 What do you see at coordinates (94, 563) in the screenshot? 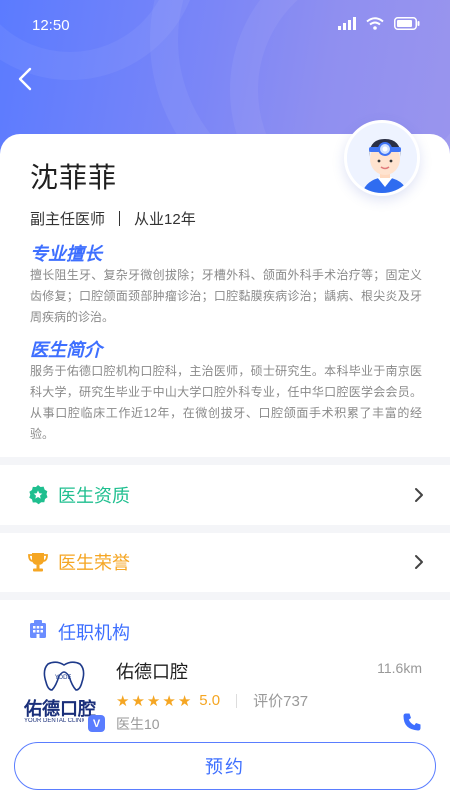
I see `honors-label: 医生荣誉` at bounding box center [94, 563].